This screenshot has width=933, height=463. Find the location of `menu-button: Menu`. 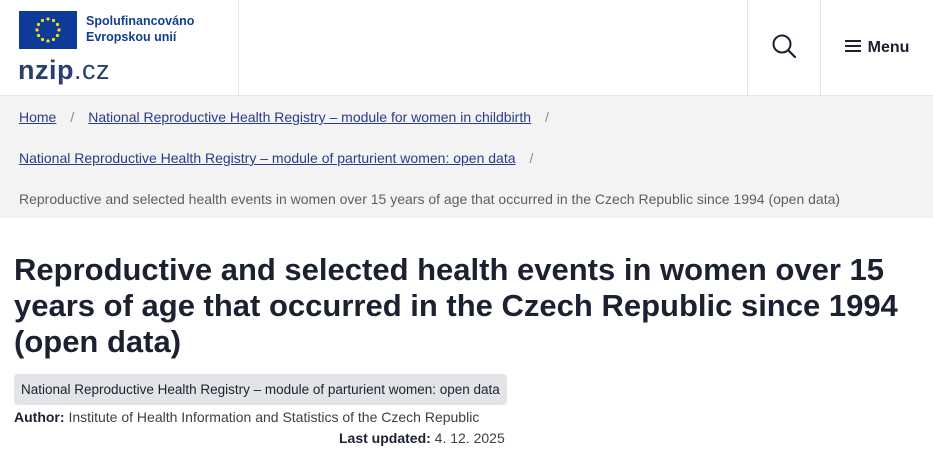

menu-button: Menu is located at coordinates (877, 48).